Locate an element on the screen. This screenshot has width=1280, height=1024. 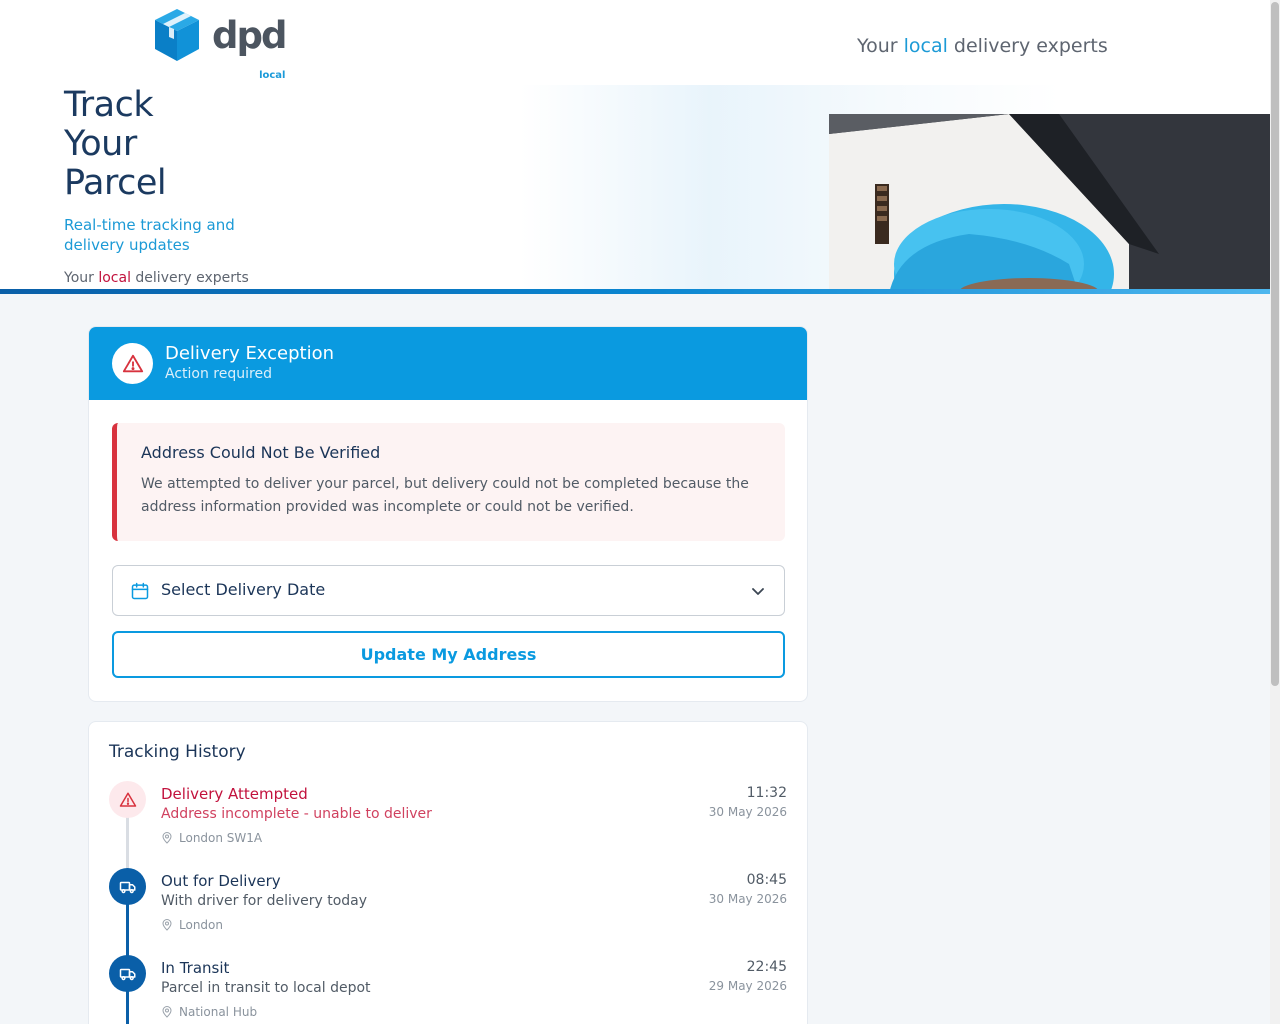
hero-foot-pre: Your is located at coordinates (81, 278).